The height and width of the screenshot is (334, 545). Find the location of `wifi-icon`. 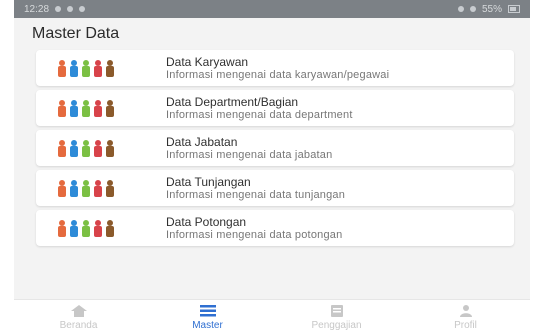

wifi-icon is located at coordinates (472, 9).